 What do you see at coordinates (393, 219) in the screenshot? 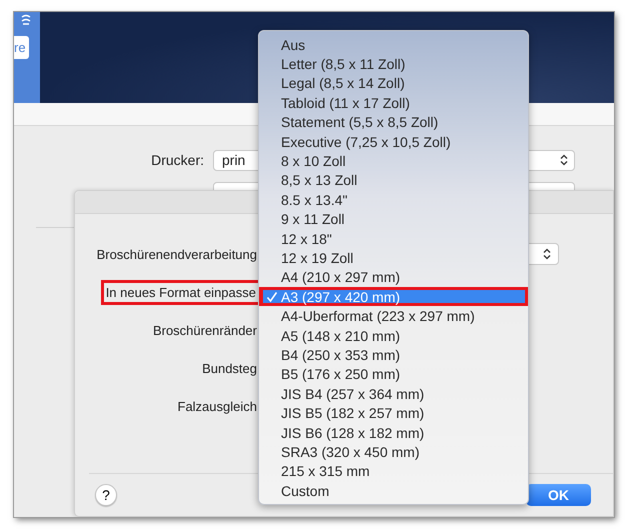
I see `menu-item: 9 x 11 Zoll` at bounding box center [393, 219].